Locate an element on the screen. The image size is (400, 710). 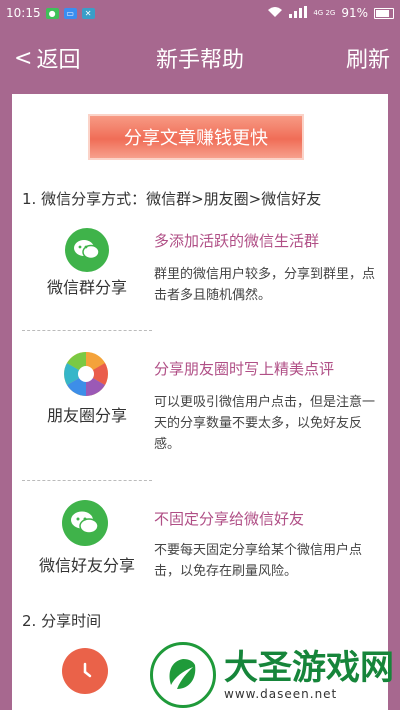
item-title-group-share: 多添加活跃的微信生活群 is located at coordinates (237, 241).